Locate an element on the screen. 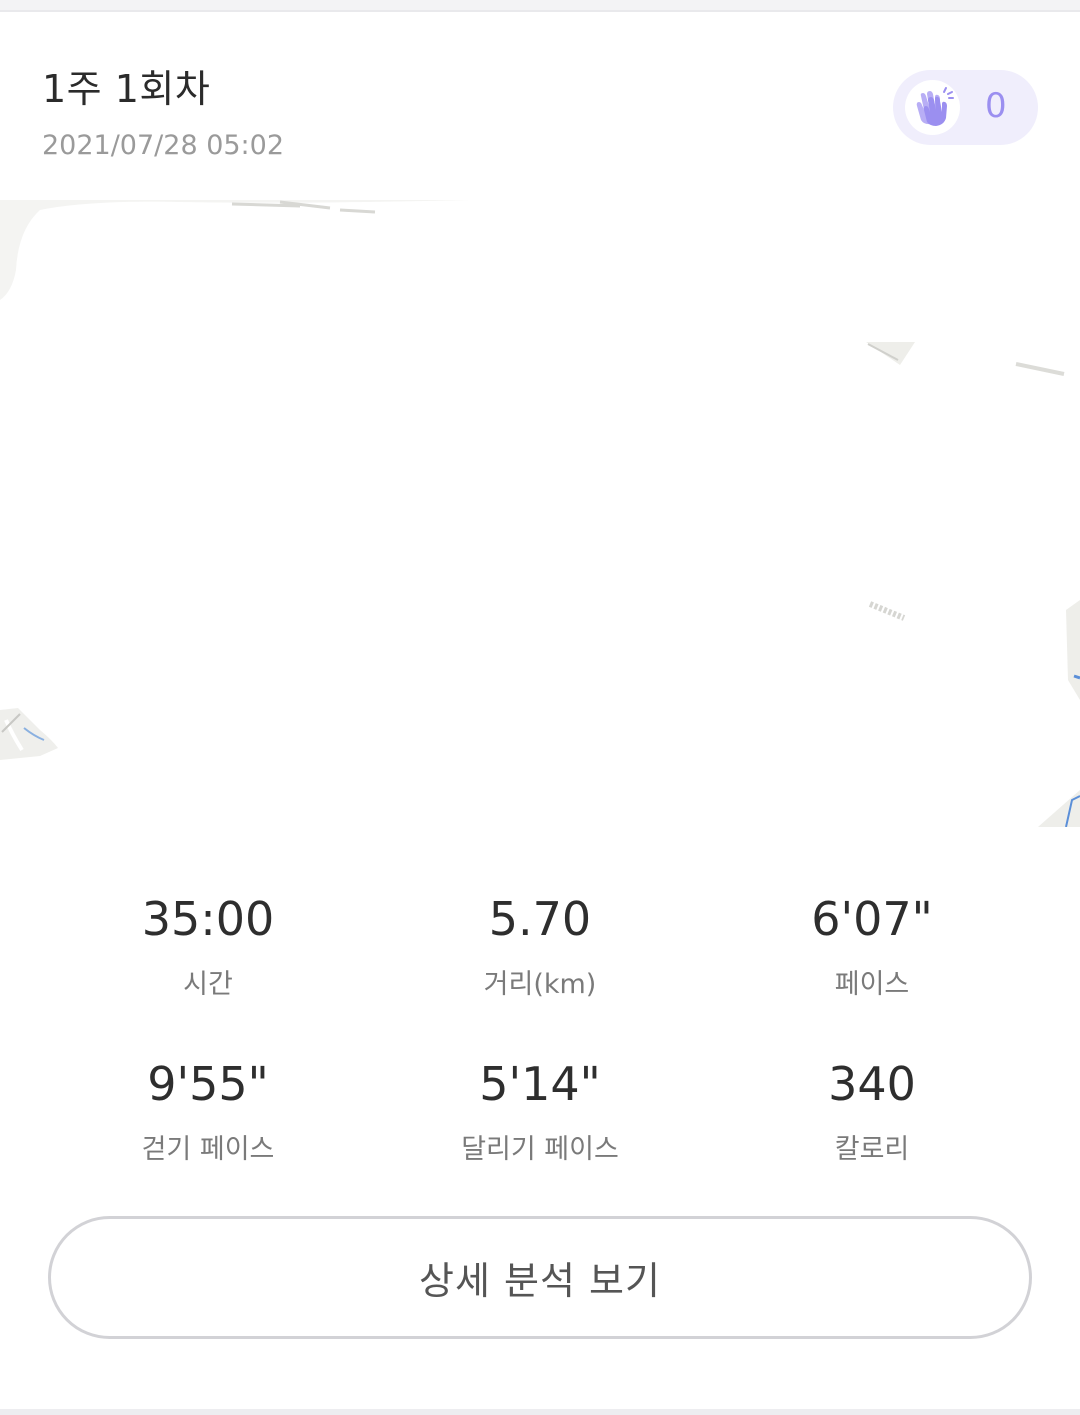 This screenshot has width=1080, height=1415. session-title: 1주 1회차 is located at coordinates (126, 89).